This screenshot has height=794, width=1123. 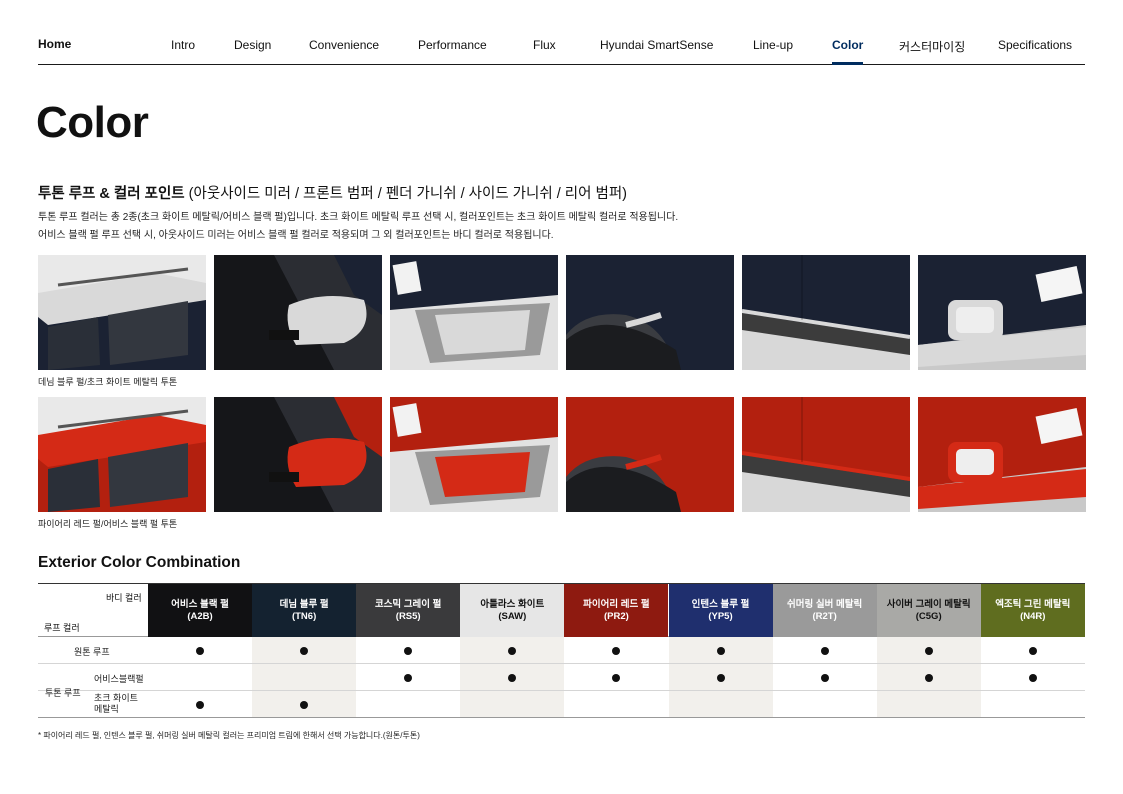 What do you see at coordinates (139, 562) in the screenshot?
I see `combination-heading: Exterior Color Combination` at bounding box center [139, 562].